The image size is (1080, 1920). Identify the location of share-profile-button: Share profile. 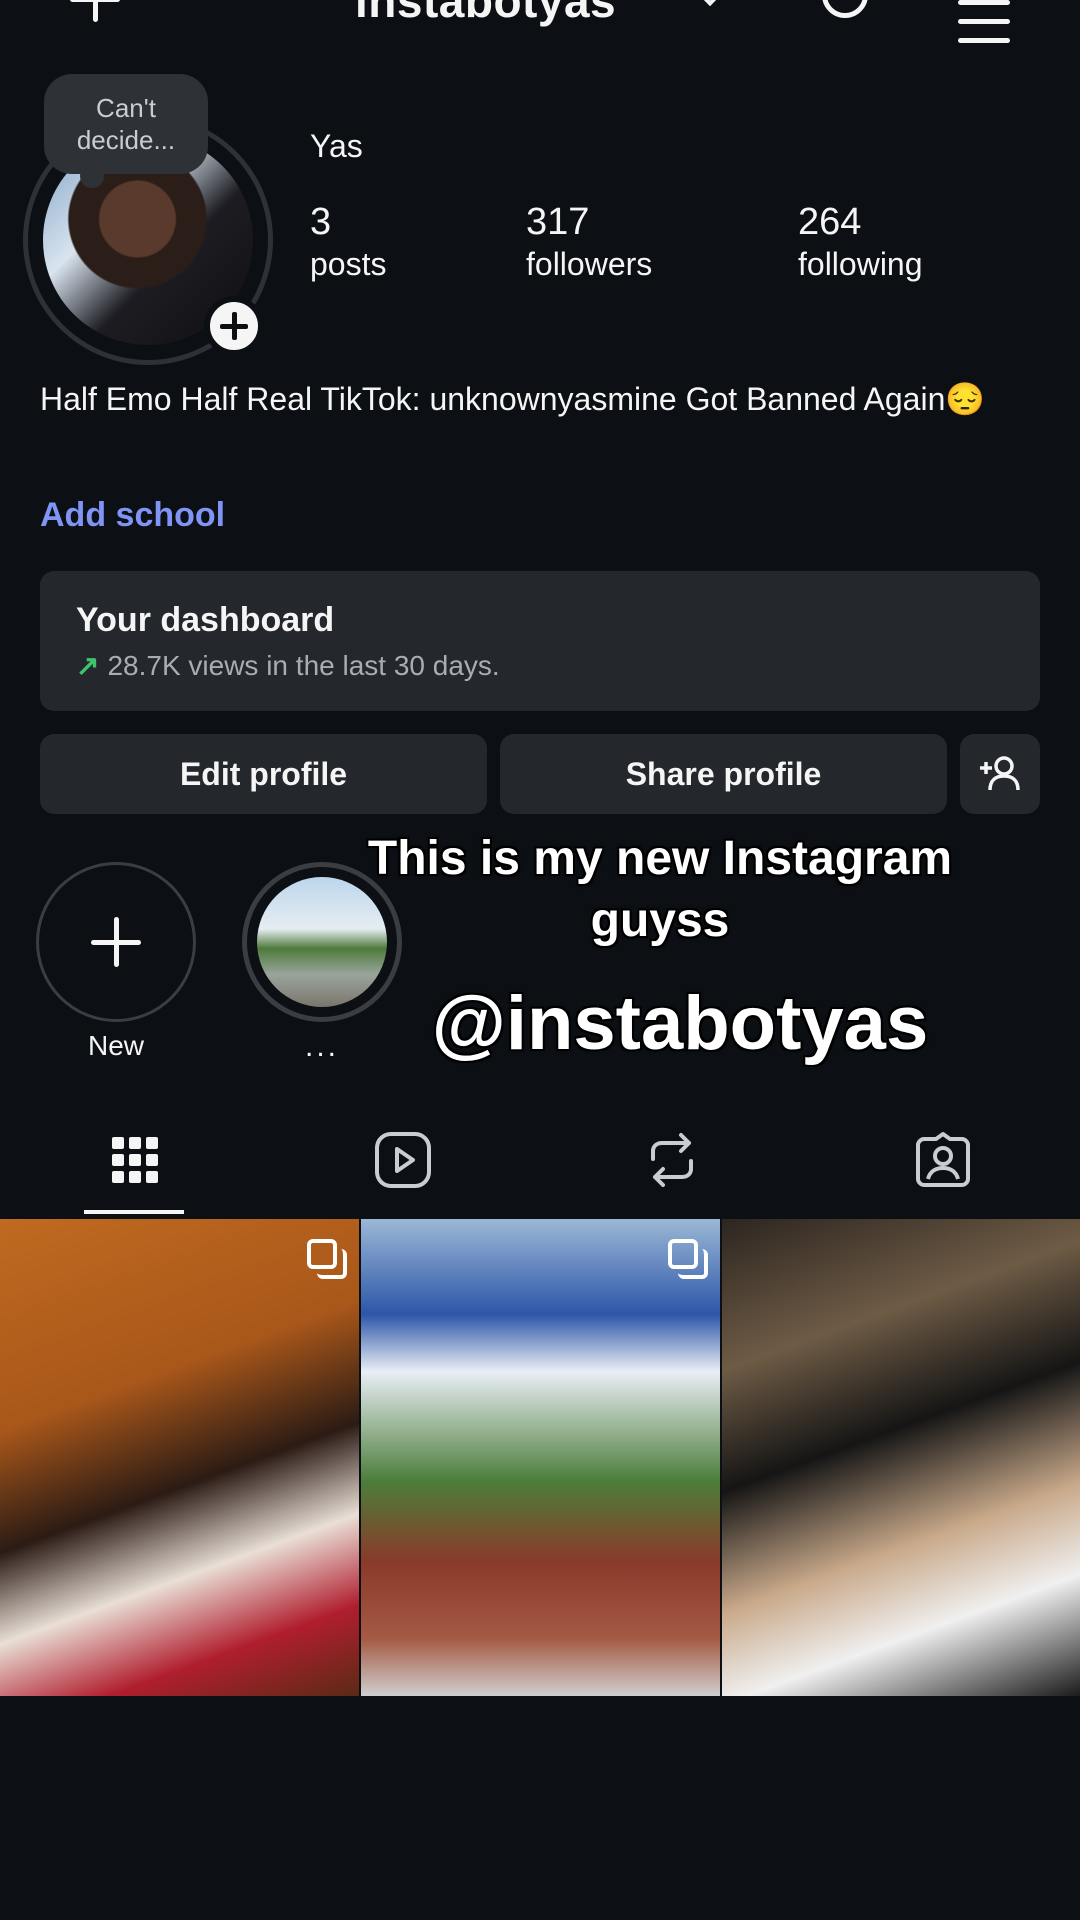
(723, 774).